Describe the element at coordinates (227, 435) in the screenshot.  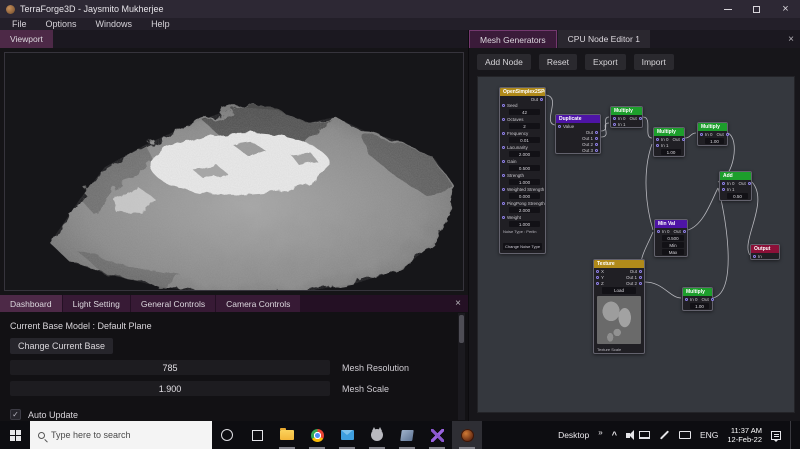
I see `cortana-button` at that location.